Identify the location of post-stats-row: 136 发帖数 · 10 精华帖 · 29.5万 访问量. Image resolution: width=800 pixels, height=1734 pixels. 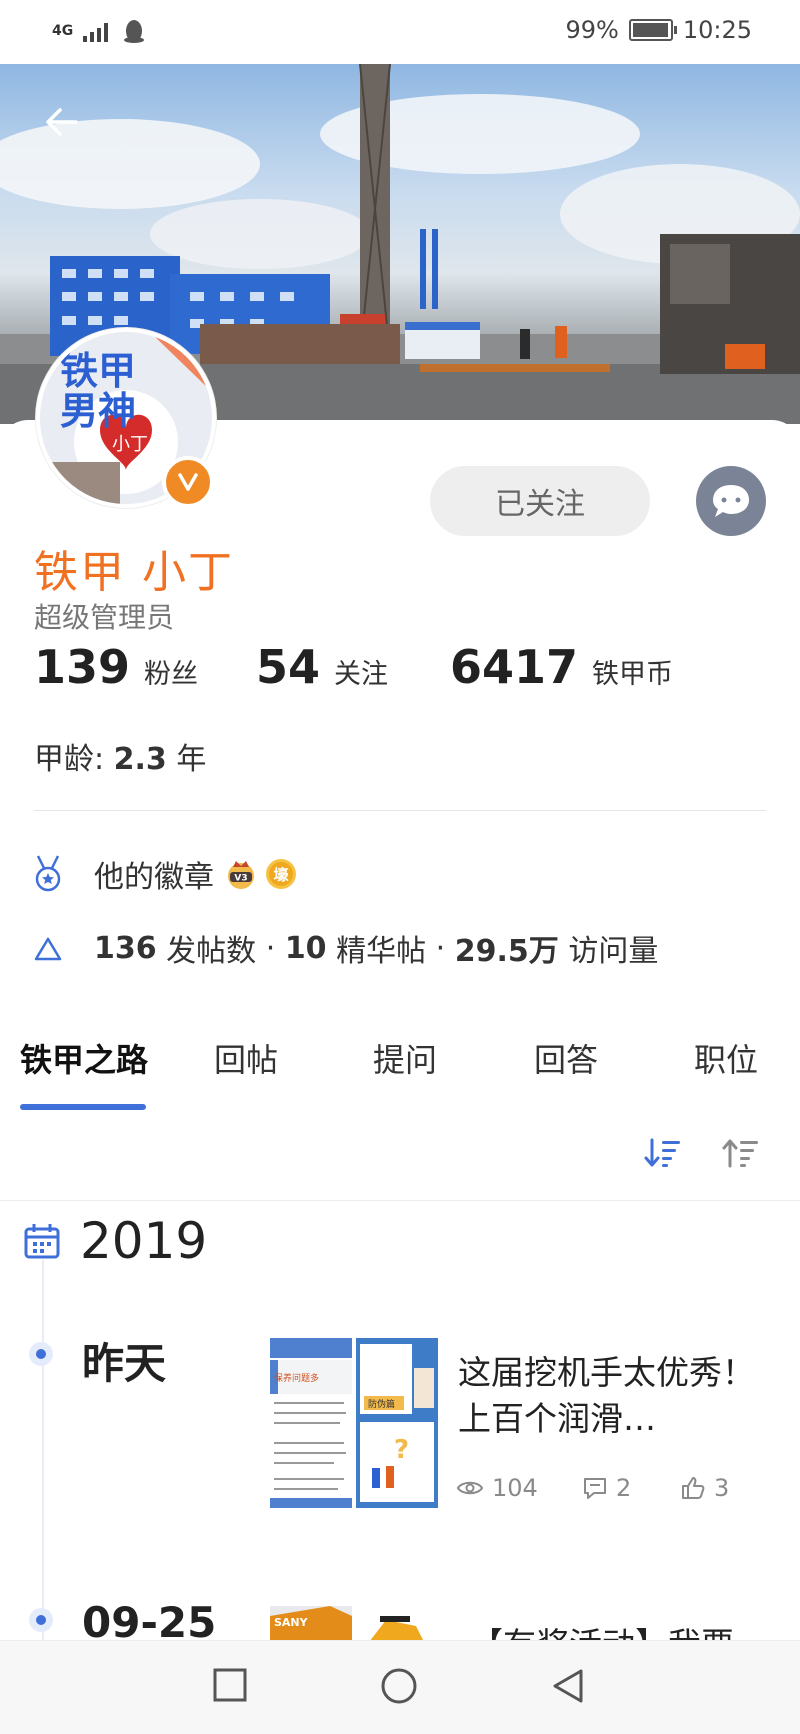
(345, 948).